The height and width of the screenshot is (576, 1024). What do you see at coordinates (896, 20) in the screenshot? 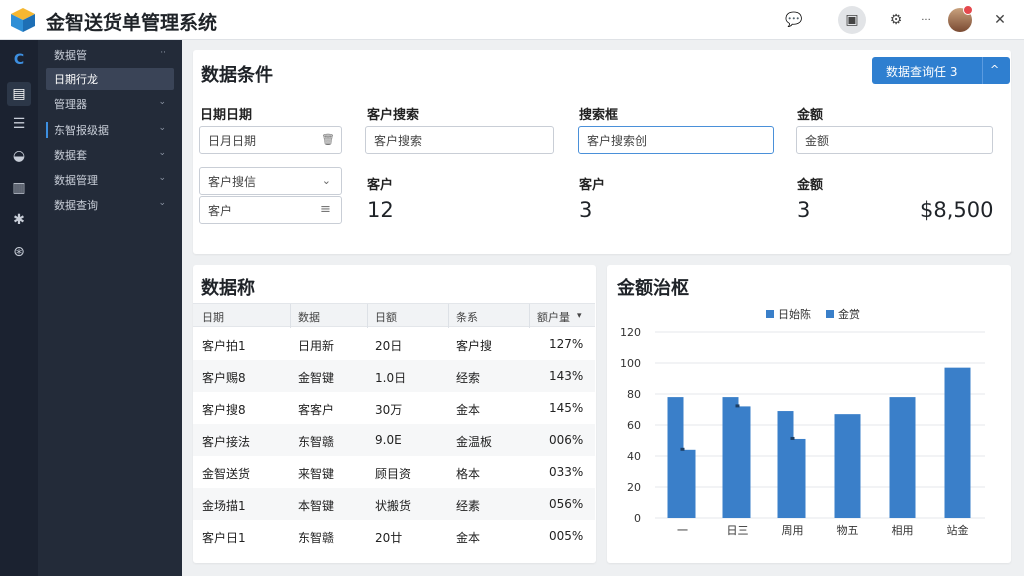
I see `settings-button: ⚙` at bounding box center [896, 20].